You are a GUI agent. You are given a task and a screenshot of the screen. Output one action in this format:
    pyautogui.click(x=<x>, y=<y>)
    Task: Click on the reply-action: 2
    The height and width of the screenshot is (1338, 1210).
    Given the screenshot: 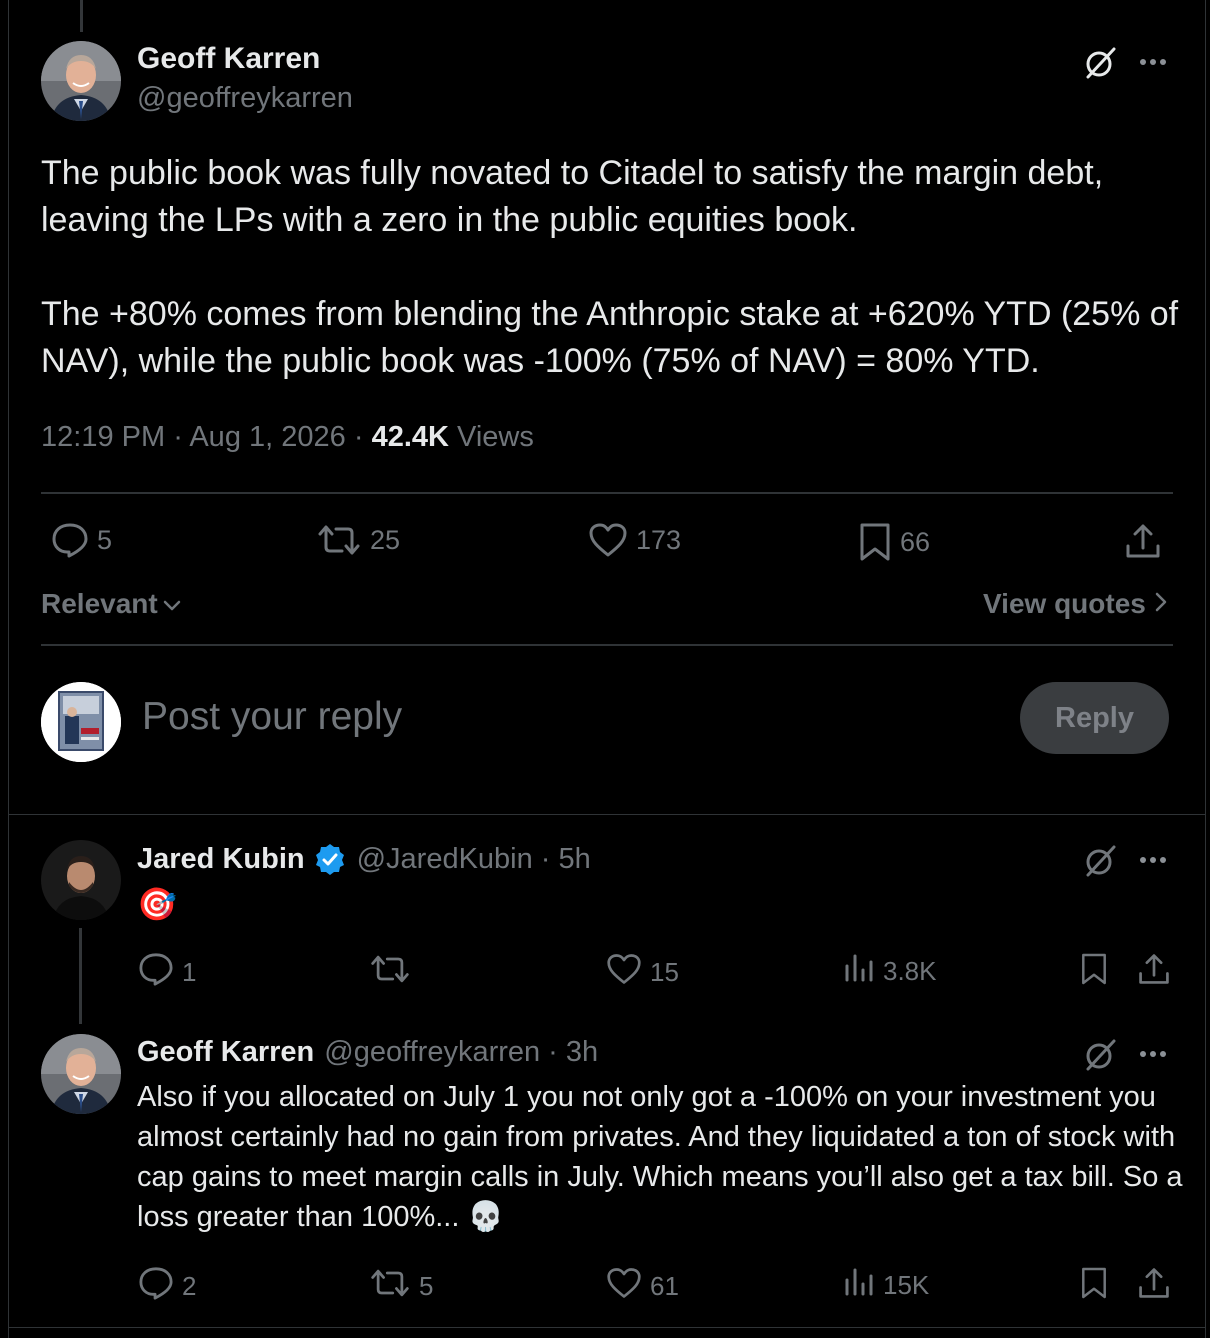 What is the action you would take?
    pyautogui.click(x=167, y=1286)
    